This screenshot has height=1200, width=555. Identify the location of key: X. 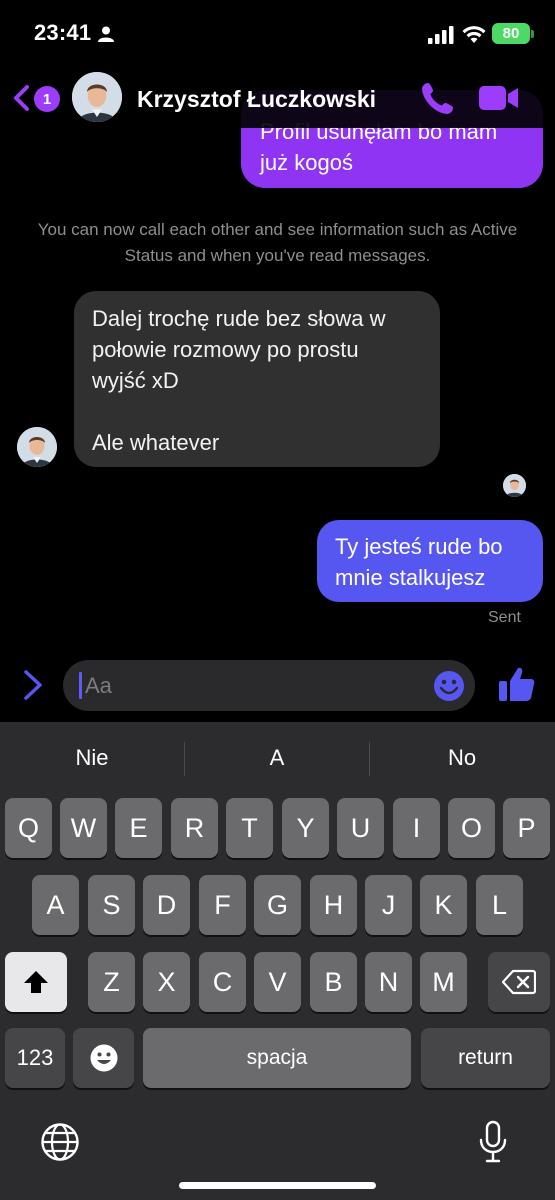
(166, 982).